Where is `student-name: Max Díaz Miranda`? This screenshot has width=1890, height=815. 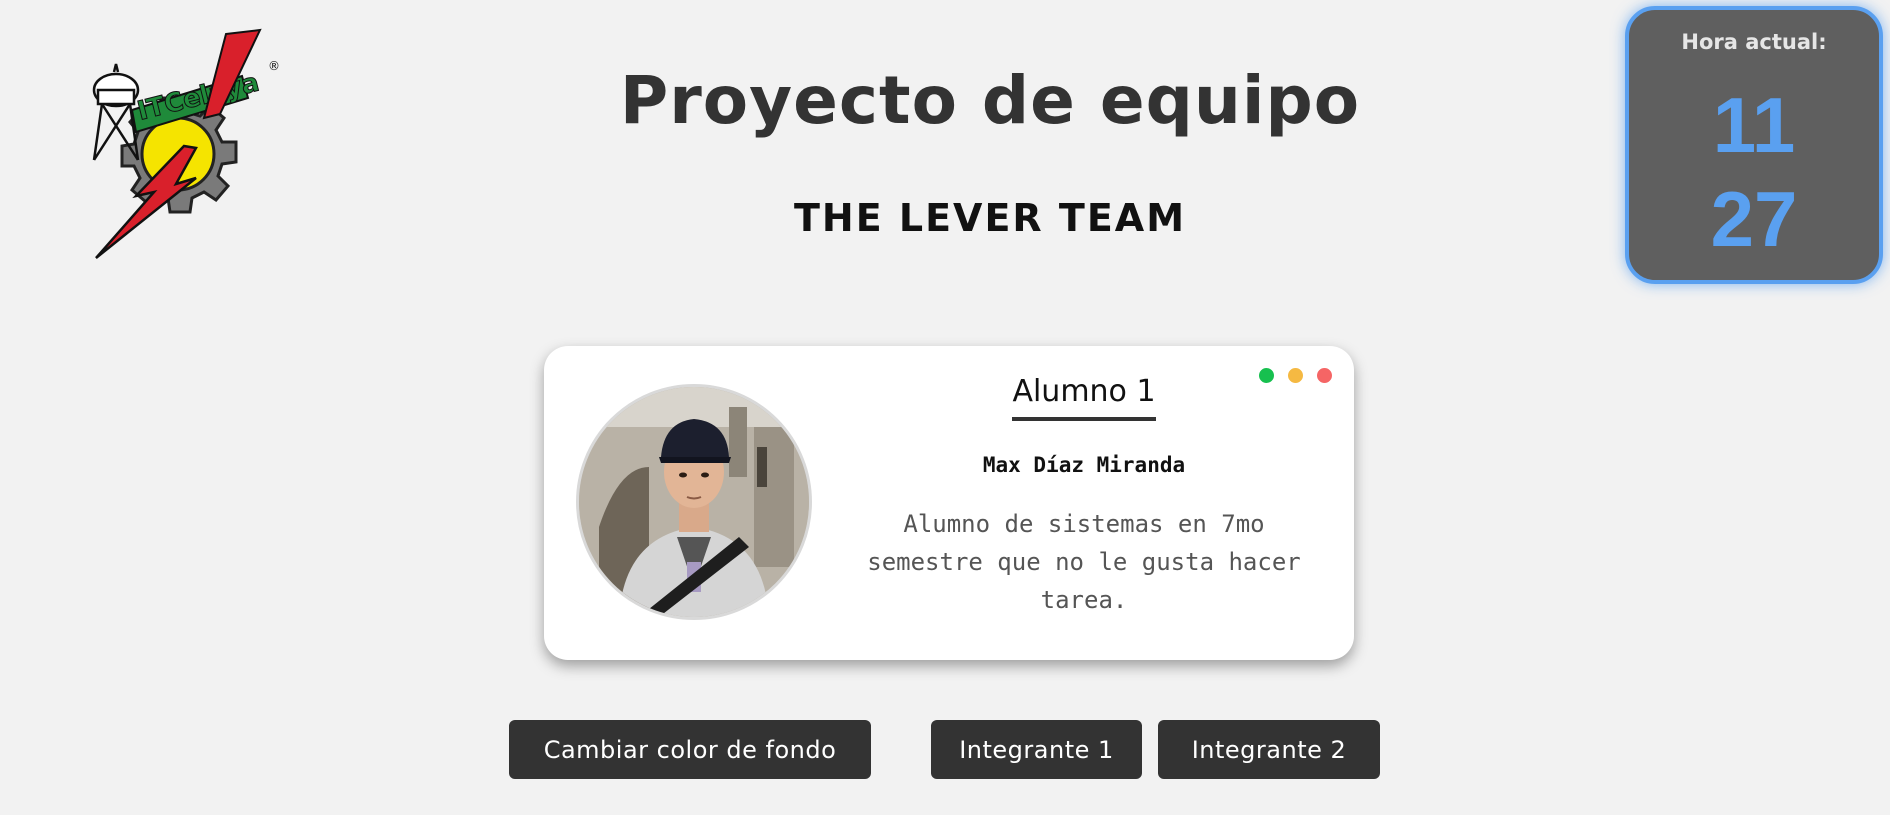
student-name: Max Díaz Miranda is located at coordinates (1084, 465).